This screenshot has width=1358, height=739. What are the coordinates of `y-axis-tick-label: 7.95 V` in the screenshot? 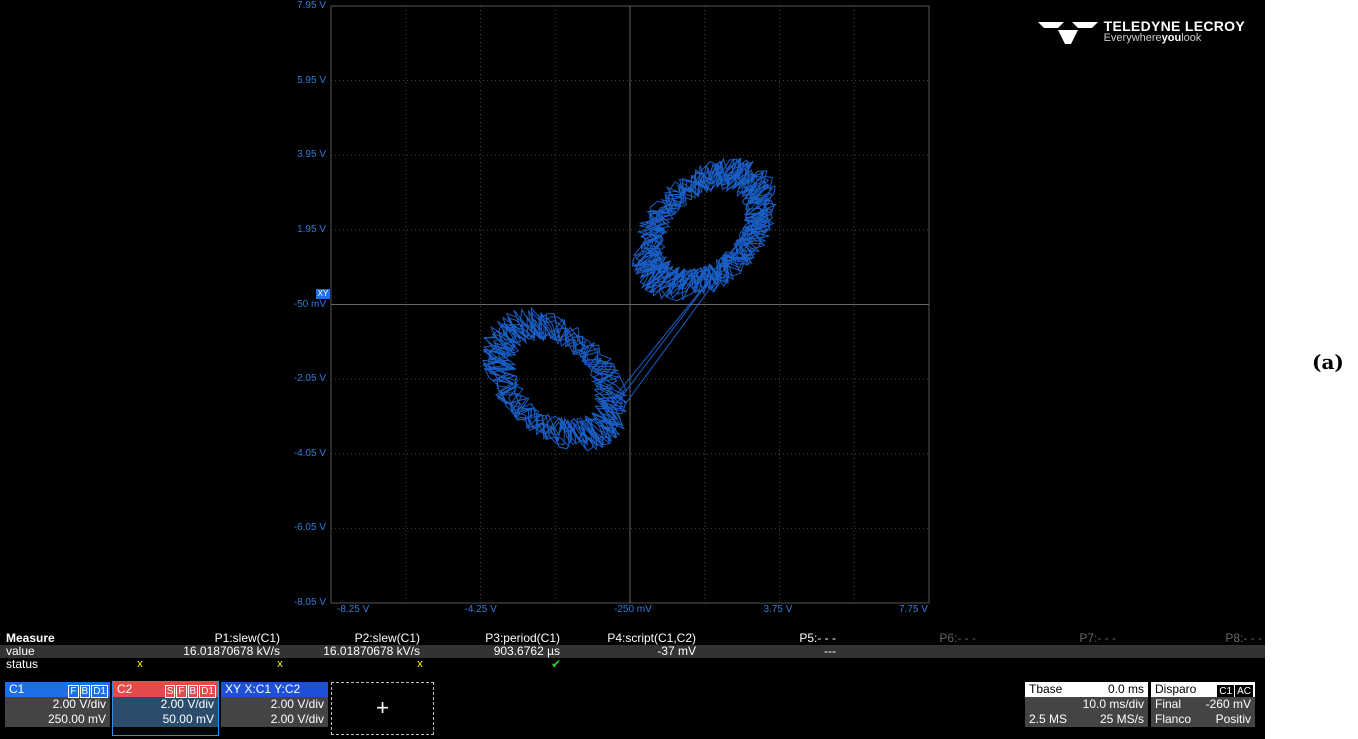 It's located at (311, 5).